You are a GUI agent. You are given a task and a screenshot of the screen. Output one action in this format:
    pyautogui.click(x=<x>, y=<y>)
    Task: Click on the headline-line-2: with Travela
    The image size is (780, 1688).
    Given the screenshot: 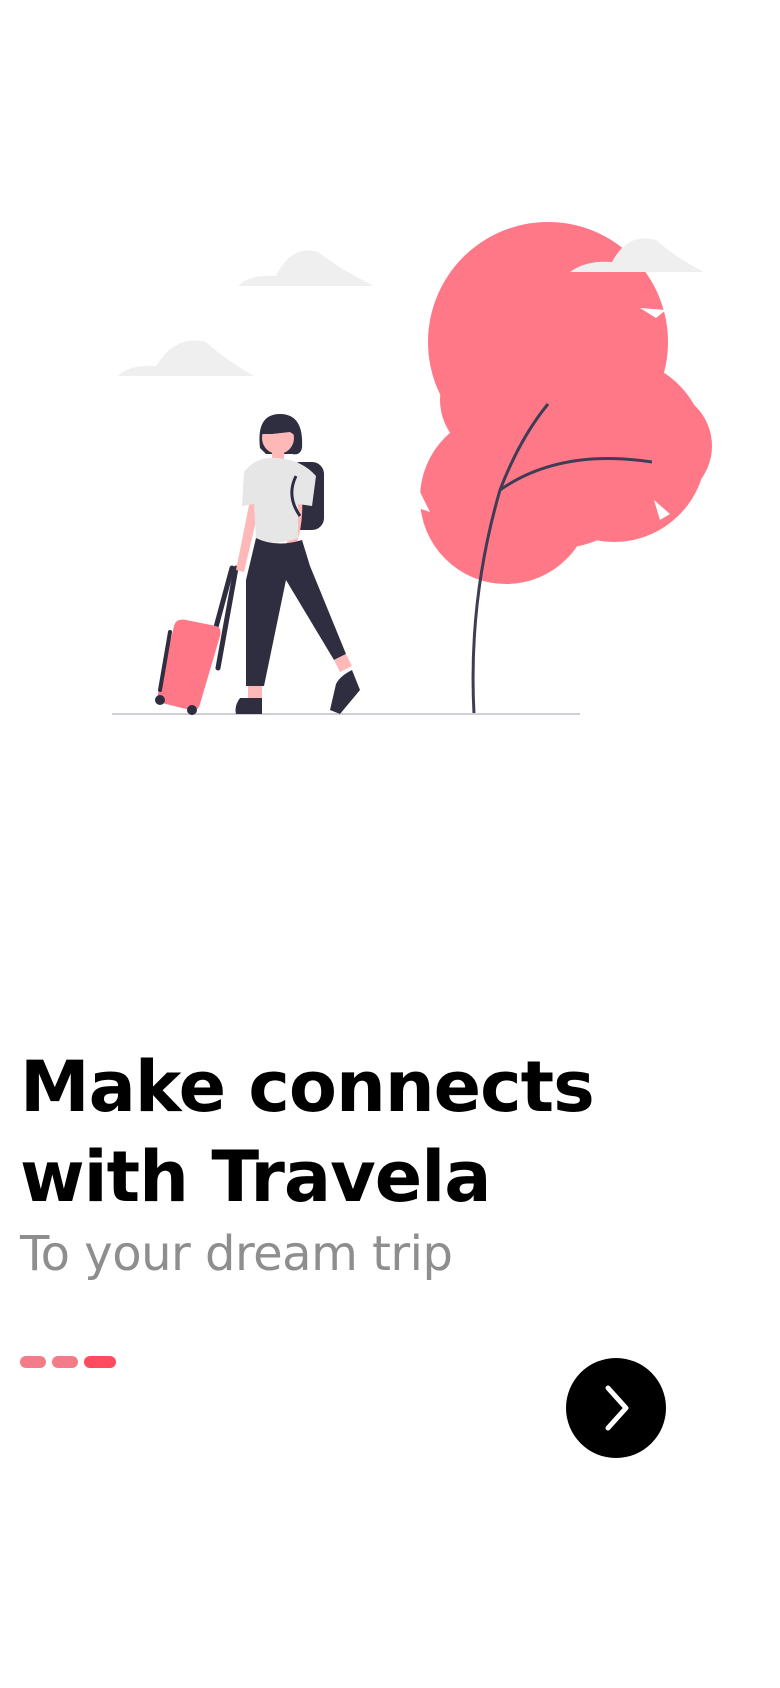 What is the action you would take?
    pyautogui.click(x=255, y=1177)
    